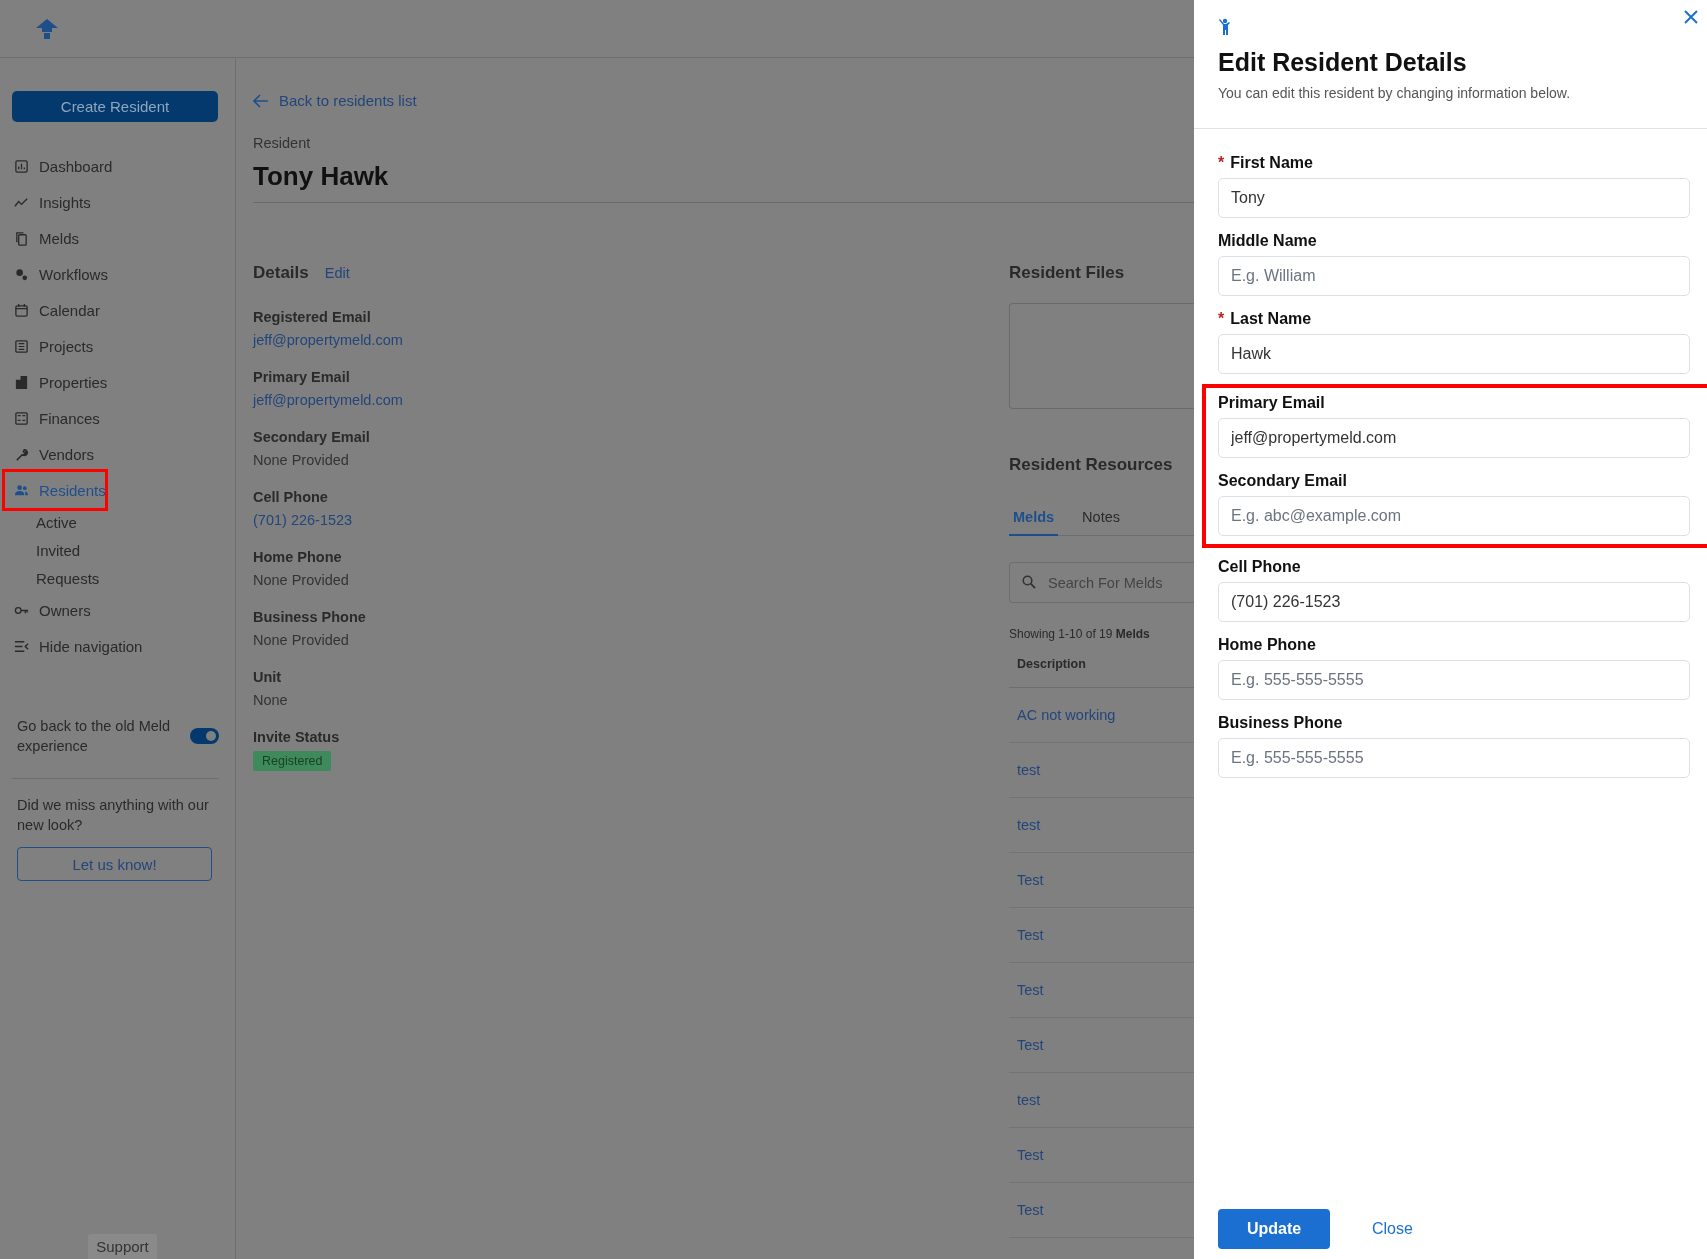 This screenshot has height=1259, width=1707. What do you see at coordinates (312, 437) in the screenshot?
I see `detail-label: Secondary Email` at bounding box center [312, 437].